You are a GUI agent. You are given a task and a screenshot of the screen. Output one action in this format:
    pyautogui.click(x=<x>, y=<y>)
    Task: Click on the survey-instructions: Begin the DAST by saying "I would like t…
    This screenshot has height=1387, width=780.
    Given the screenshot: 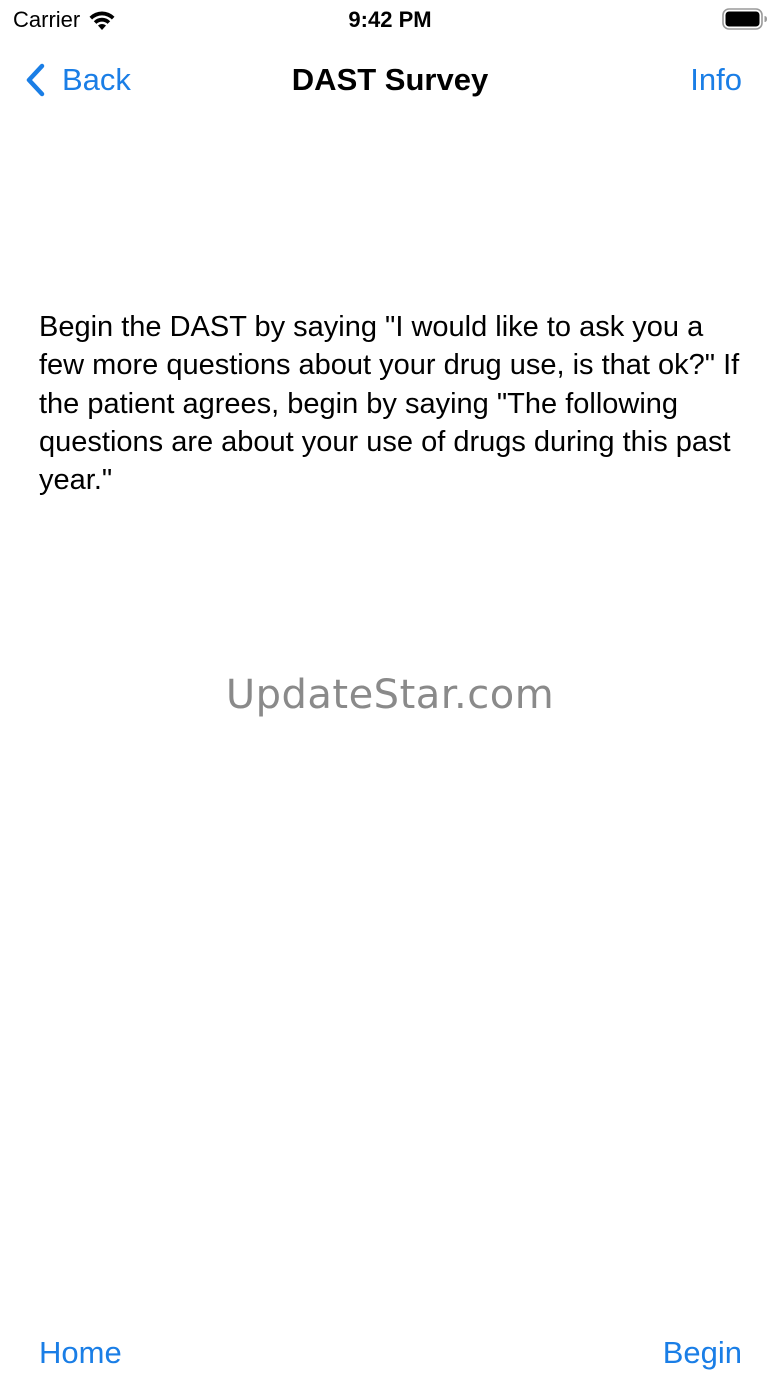 What is the action you would take?
    pyautogui.click(x=389, y=404)
    